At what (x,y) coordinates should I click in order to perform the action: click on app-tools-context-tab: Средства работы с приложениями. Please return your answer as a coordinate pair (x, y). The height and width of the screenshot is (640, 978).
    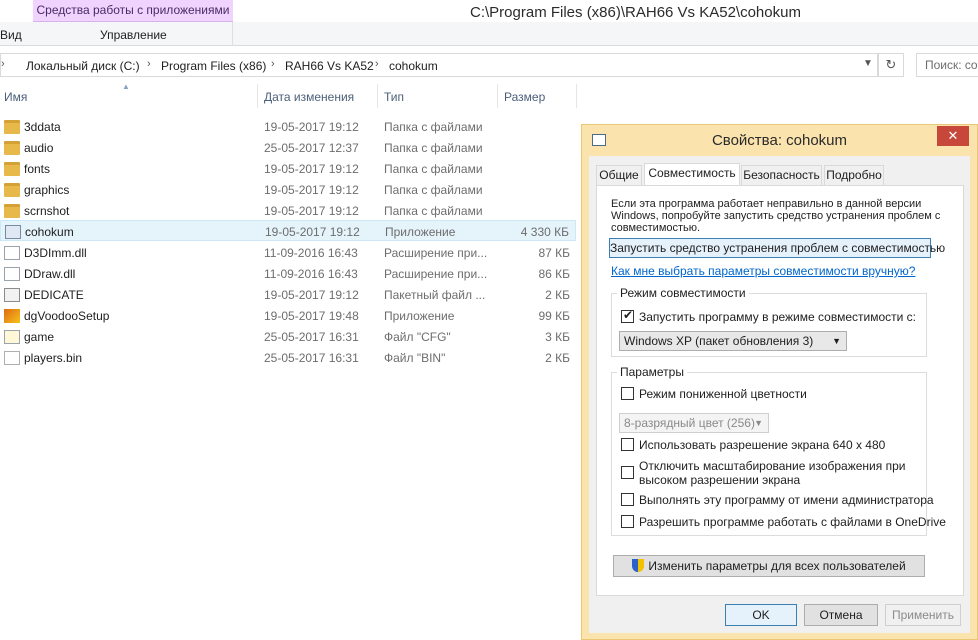
    Looking at the image, I should click on (133, 11).